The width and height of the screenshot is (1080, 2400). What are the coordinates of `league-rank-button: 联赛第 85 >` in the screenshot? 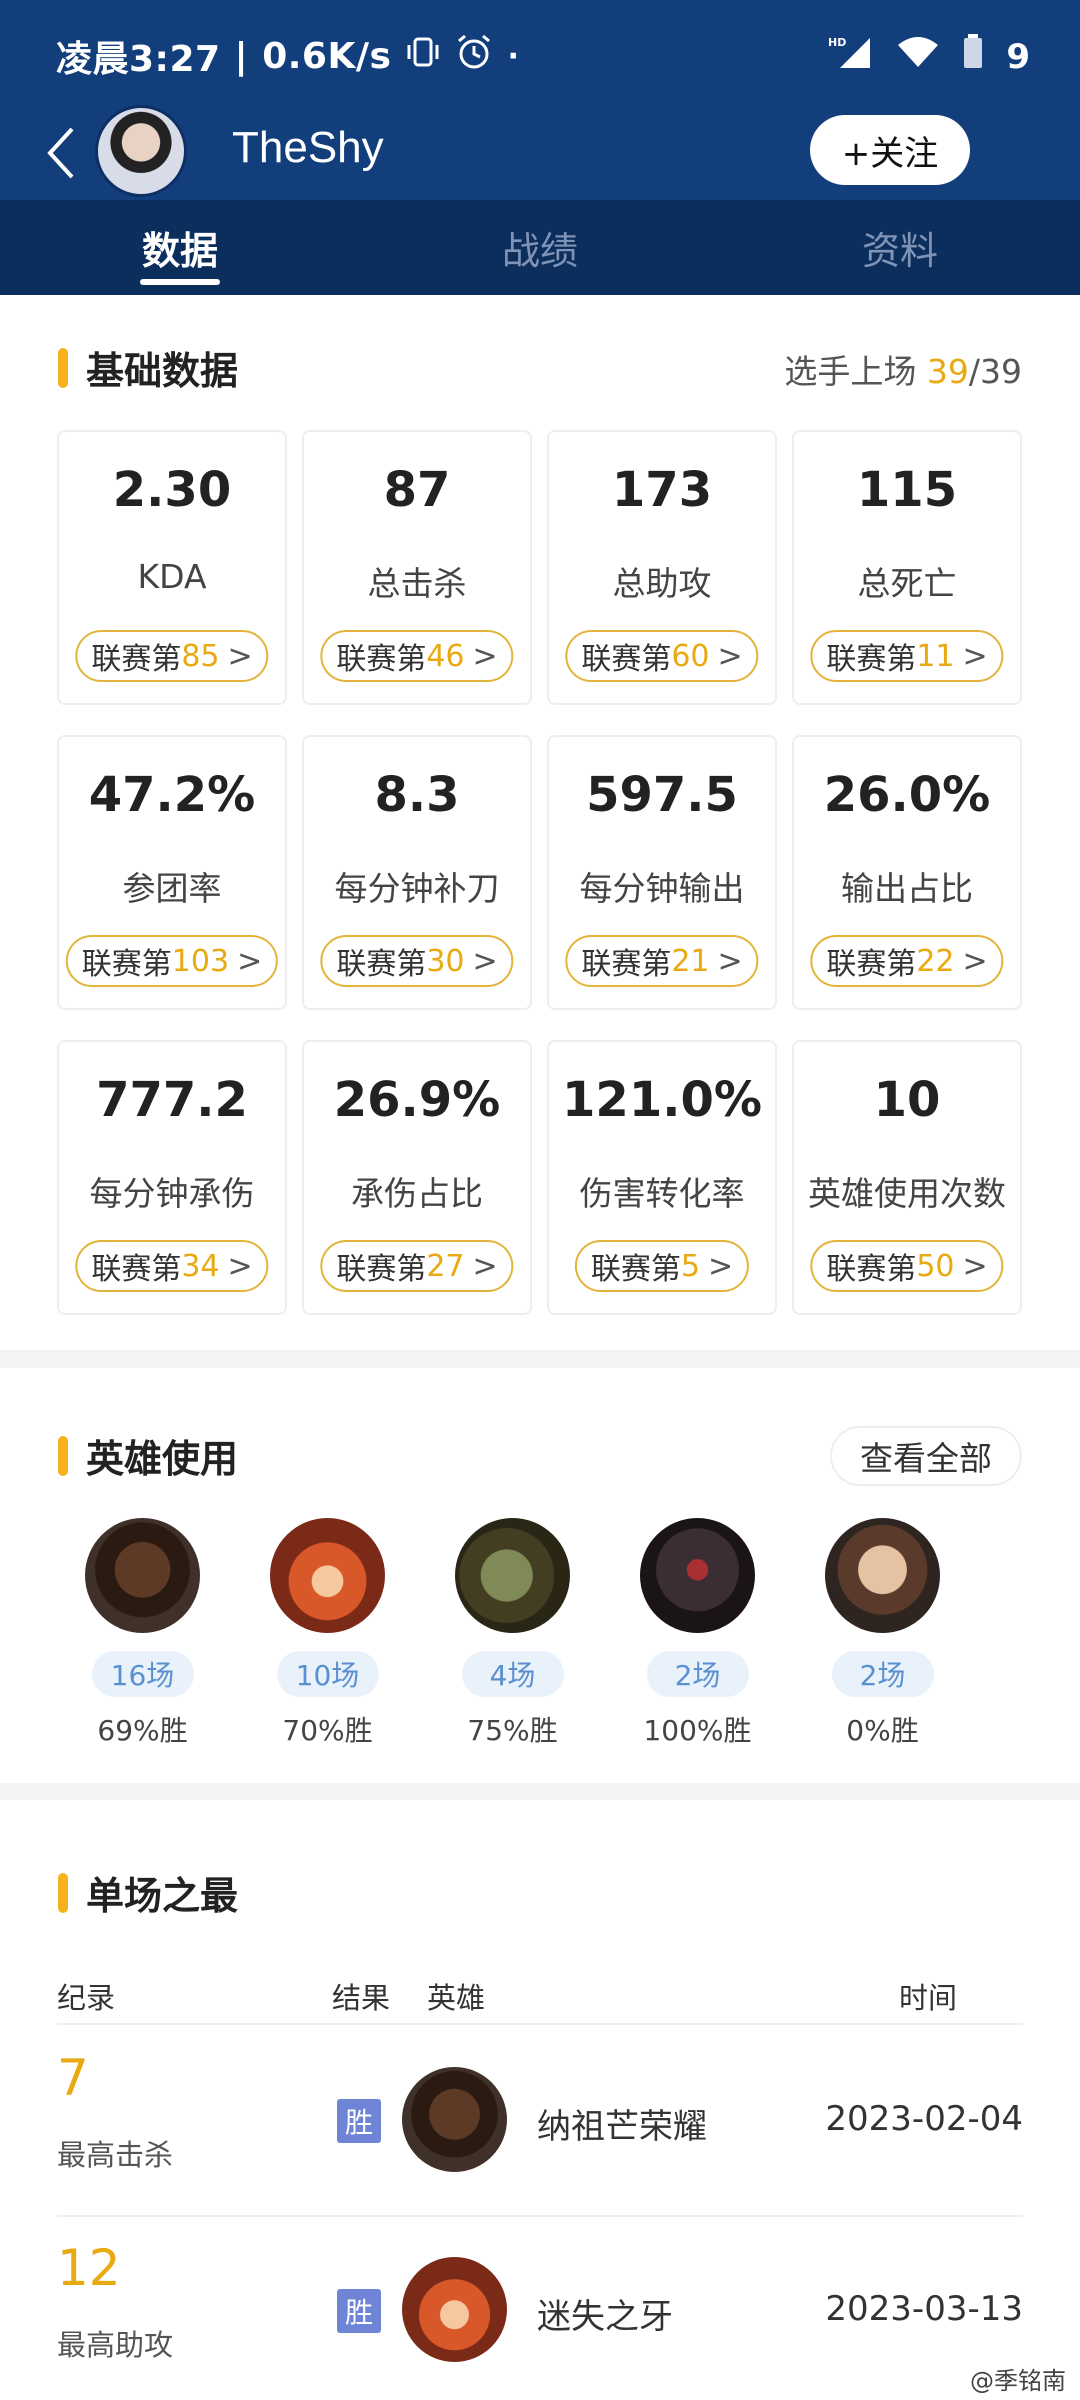 It's located at (172, 656).